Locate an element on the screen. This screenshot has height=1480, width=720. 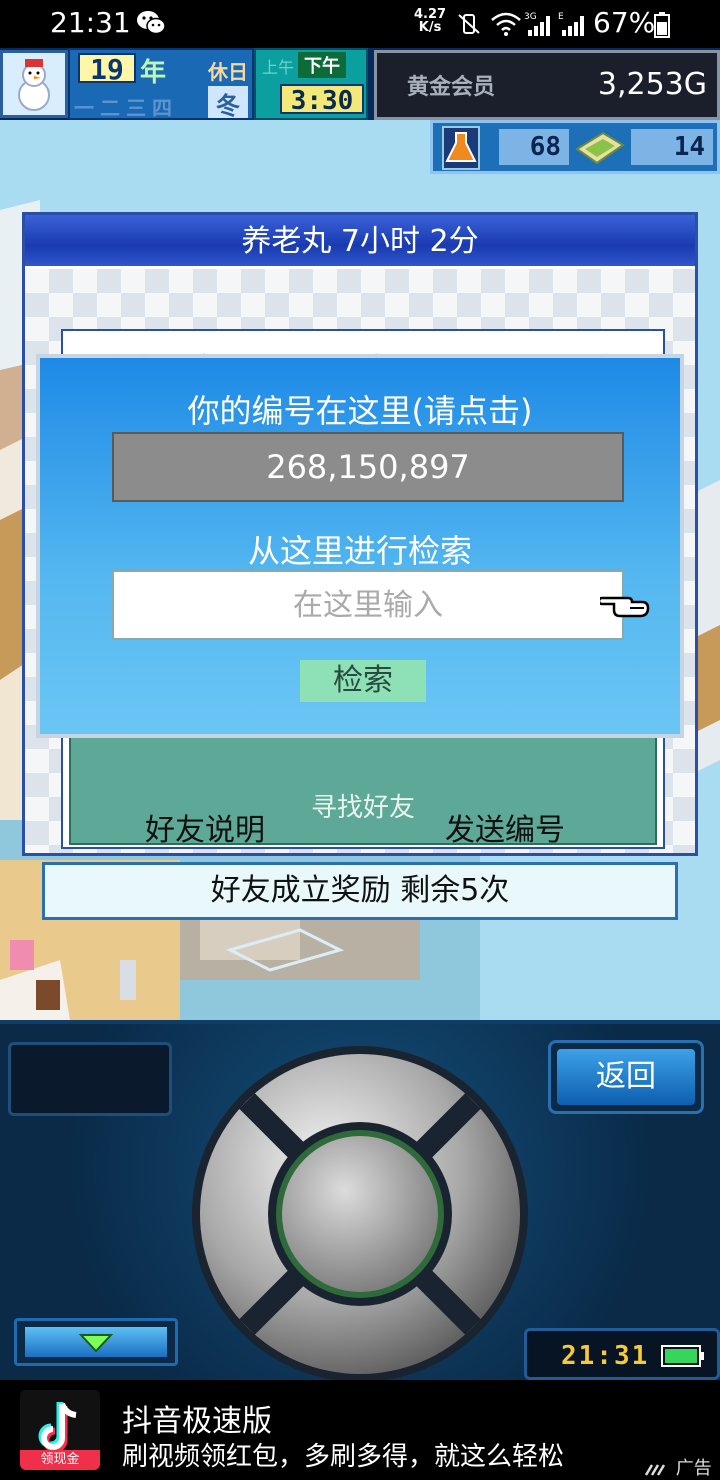
ticket-icon is located at coordinates (600, 148).